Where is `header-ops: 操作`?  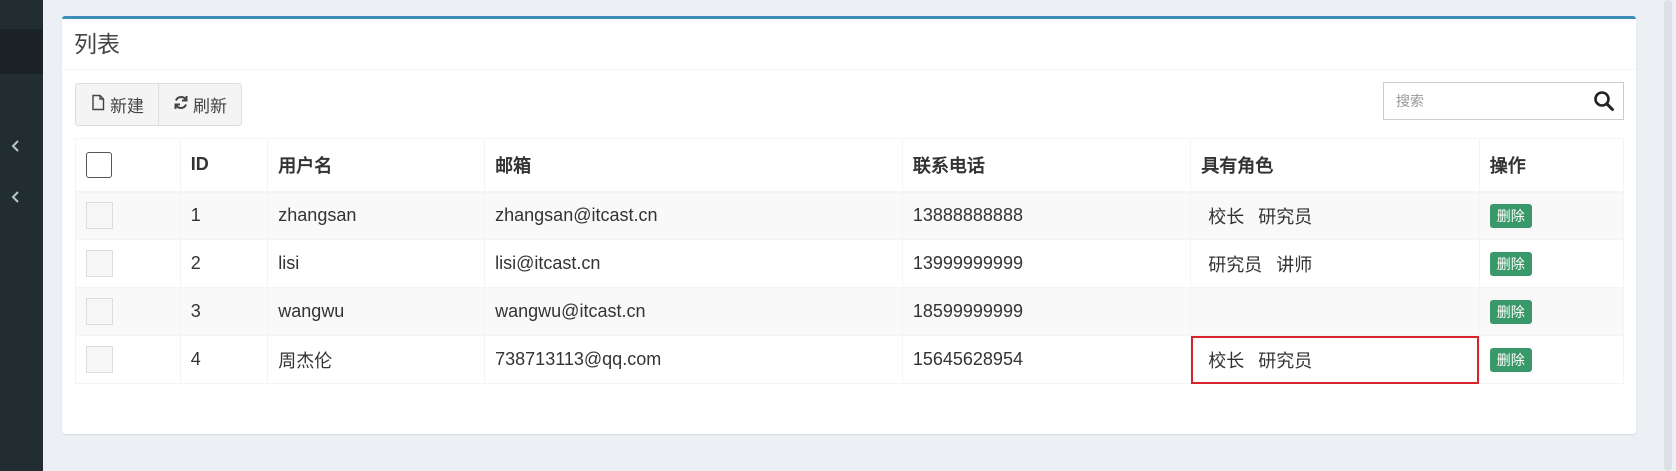 header-ops: 操作 is located at coordinates (1551, 165).